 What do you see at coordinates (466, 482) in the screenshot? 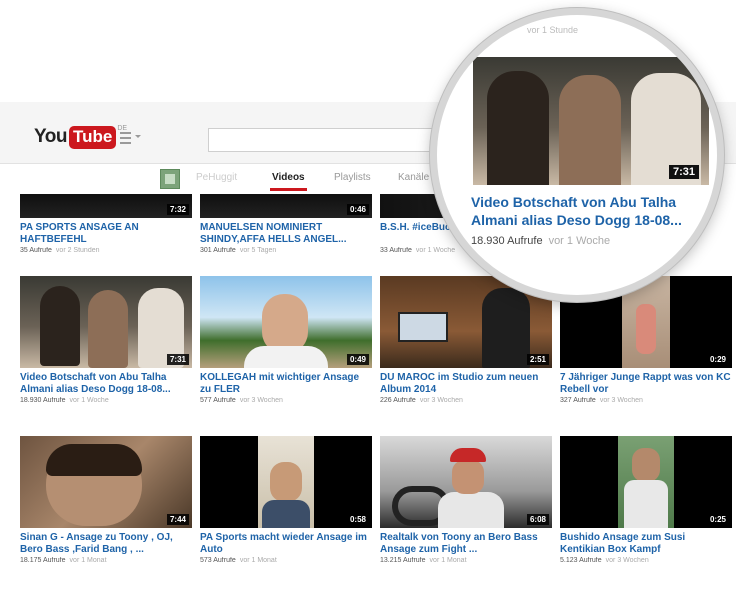
I see `video-thumbnail: 6:08` at bounding box center [466, 482].